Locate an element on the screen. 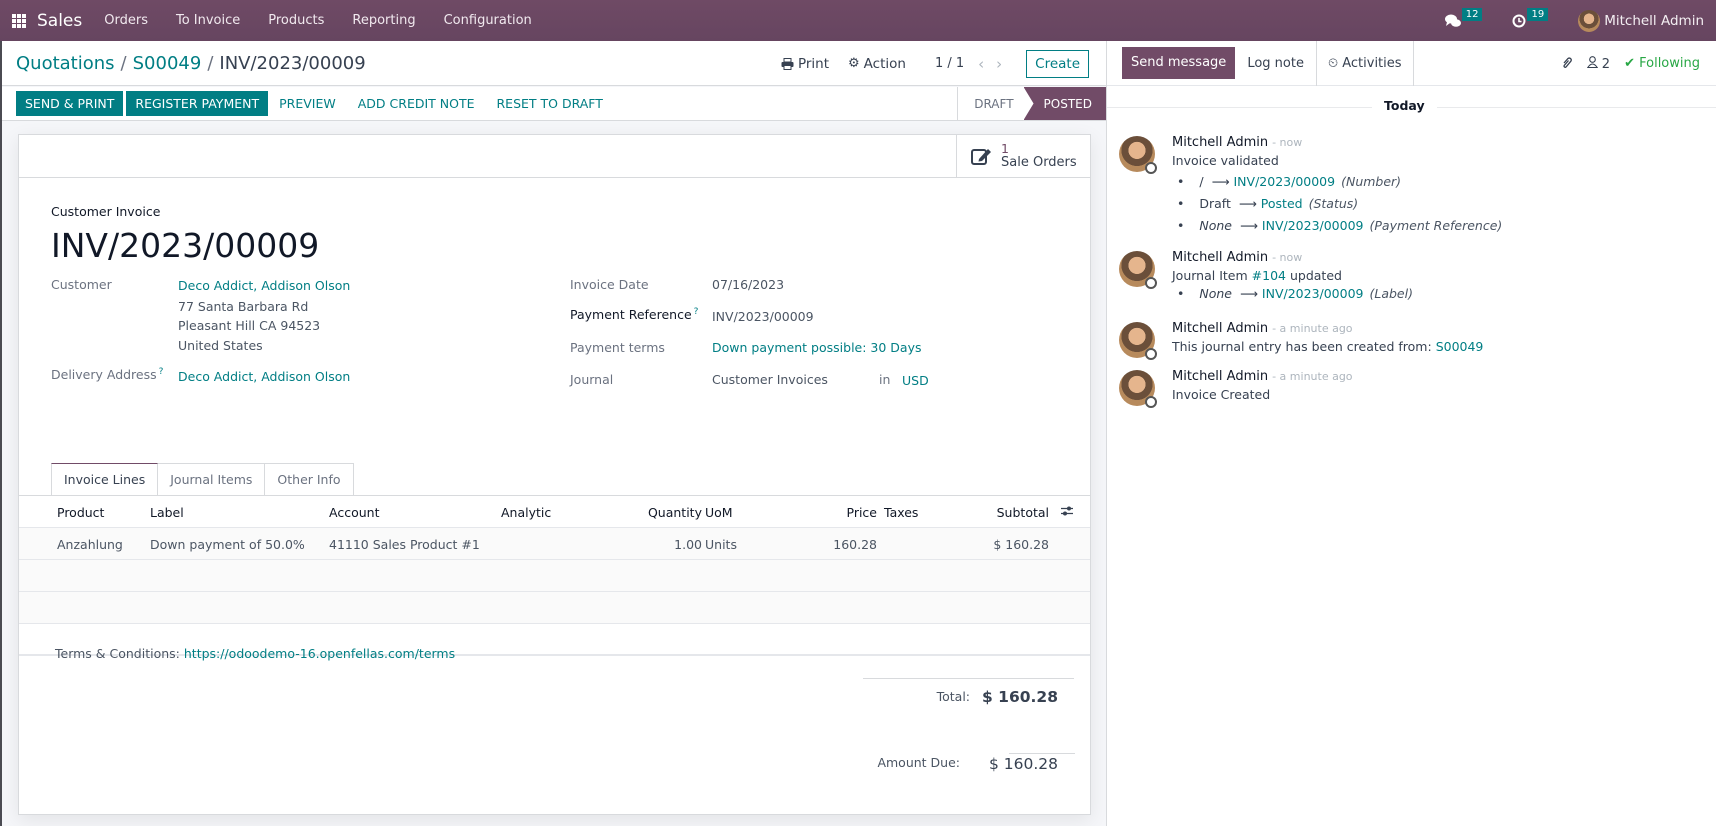 This screenshot has width=1716, height=826. clock-icon is located at coordinates (1519, 20).